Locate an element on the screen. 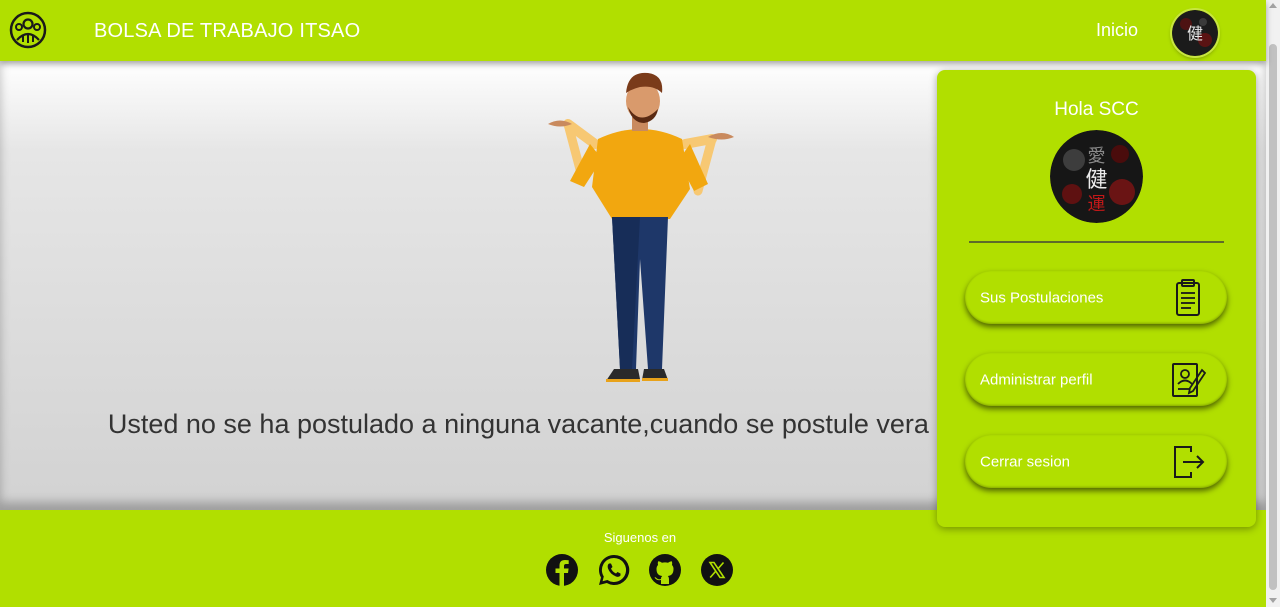 Image resolution: width=1280 pixels, height=607 pixels. scroll-up-arrow-icon is located at coordinates (1273, 5).